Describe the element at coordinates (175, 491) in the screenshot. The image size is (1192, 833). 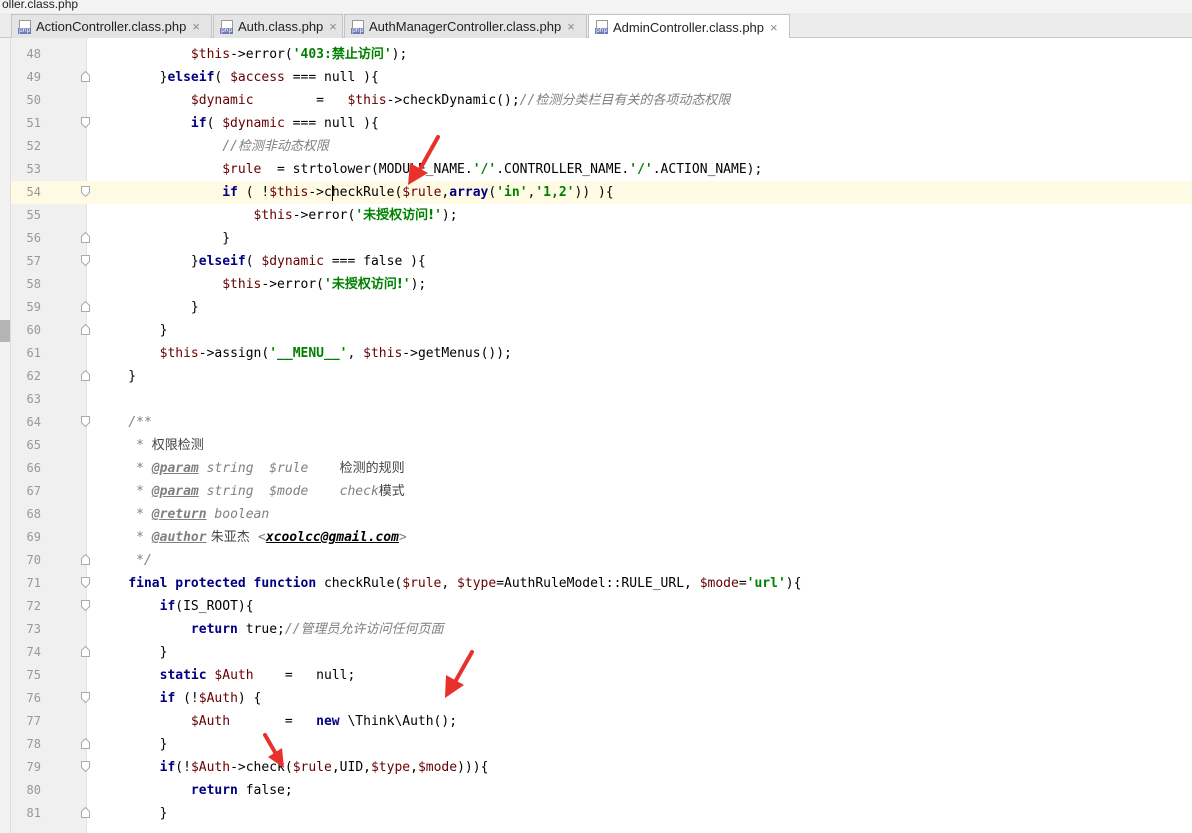
I see `code-token: @param` at that location.